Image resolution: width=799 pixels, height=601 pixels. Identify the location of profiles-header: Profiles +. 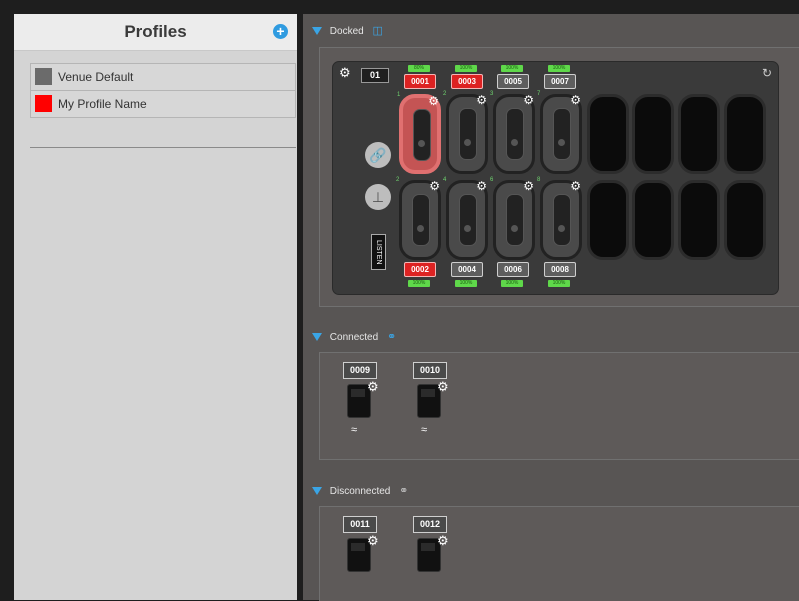
(155, 32).